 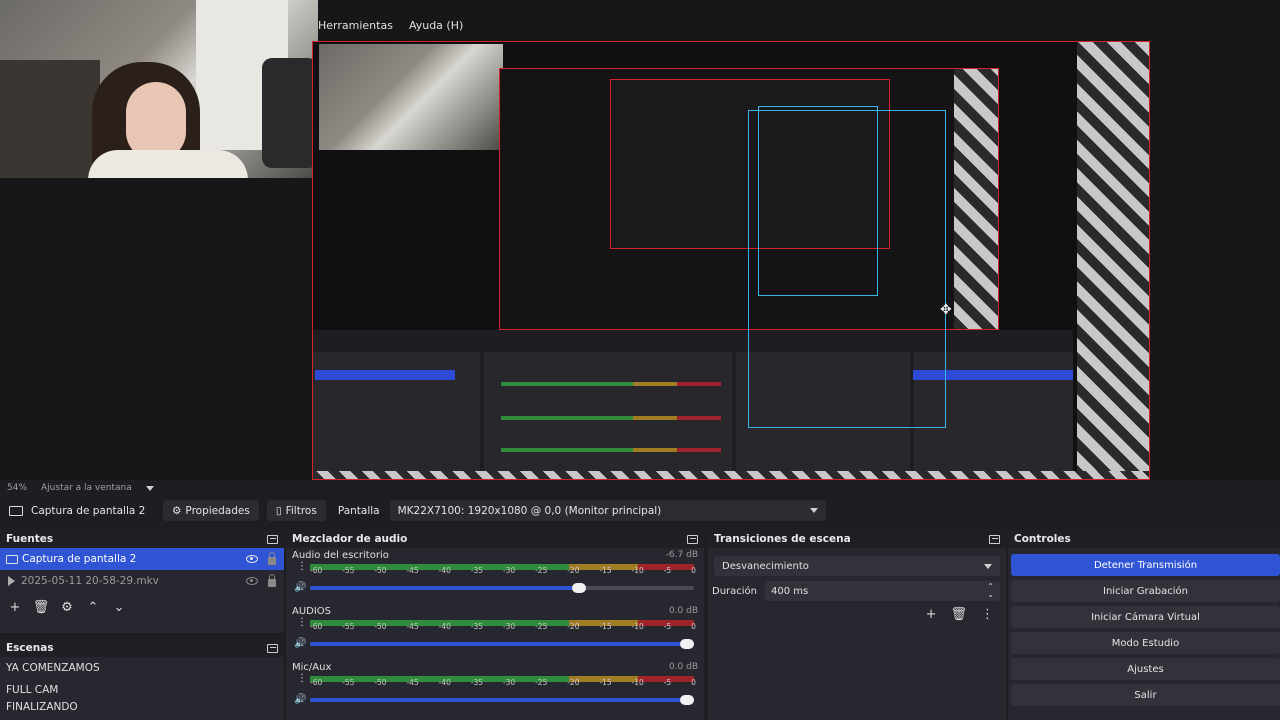 What do you see at coordinates (411, 97) in the screenshot?
I see `nested-webcam` at bounding box center [411, 97].